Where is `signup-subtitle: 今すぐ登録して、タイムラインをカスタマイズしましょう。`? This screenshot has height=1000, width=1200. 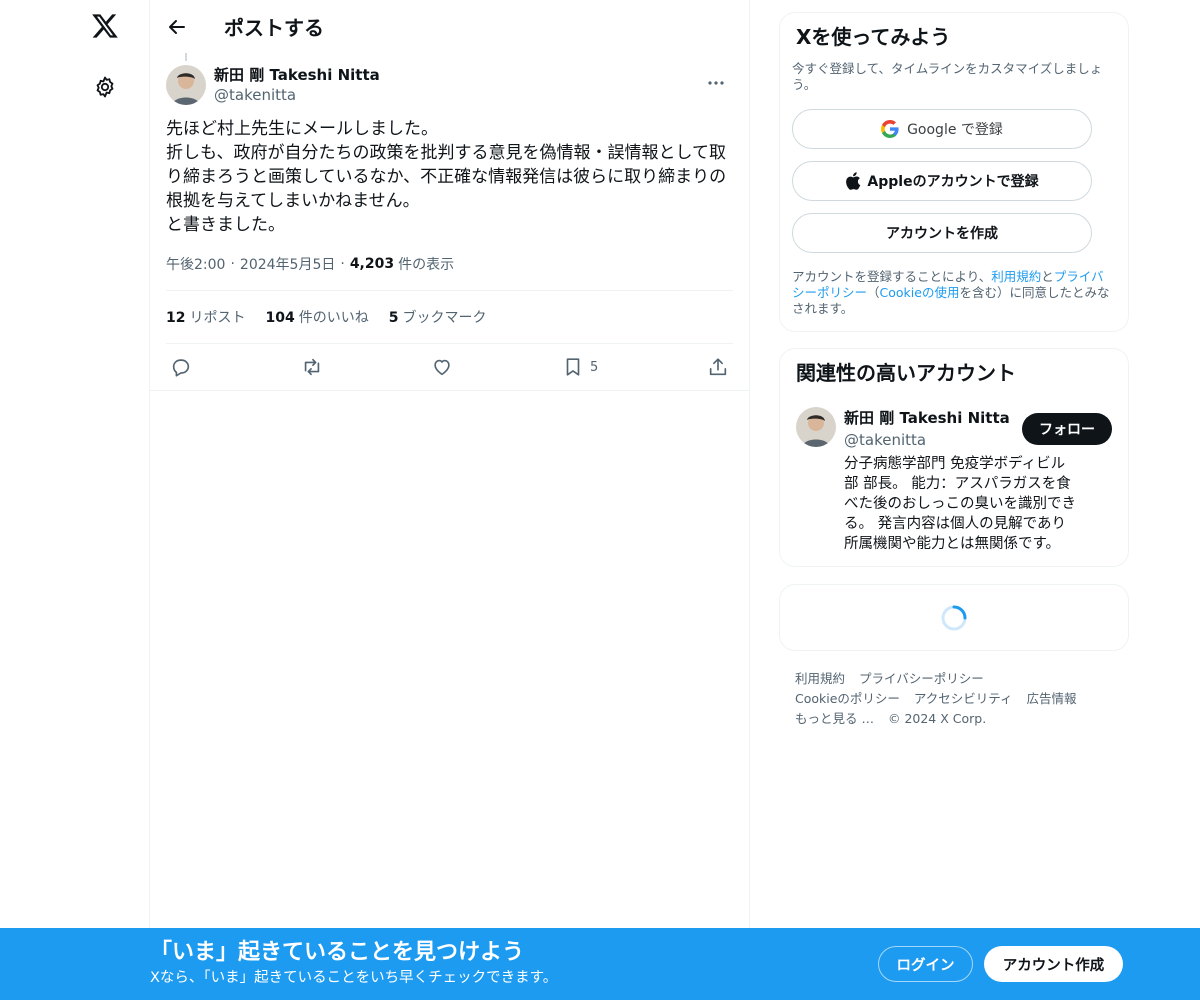 signup-subtitle: 今すぐ登録して、タイムラインをカスタマイズしましょう。 is located at coordinates (947, 76).